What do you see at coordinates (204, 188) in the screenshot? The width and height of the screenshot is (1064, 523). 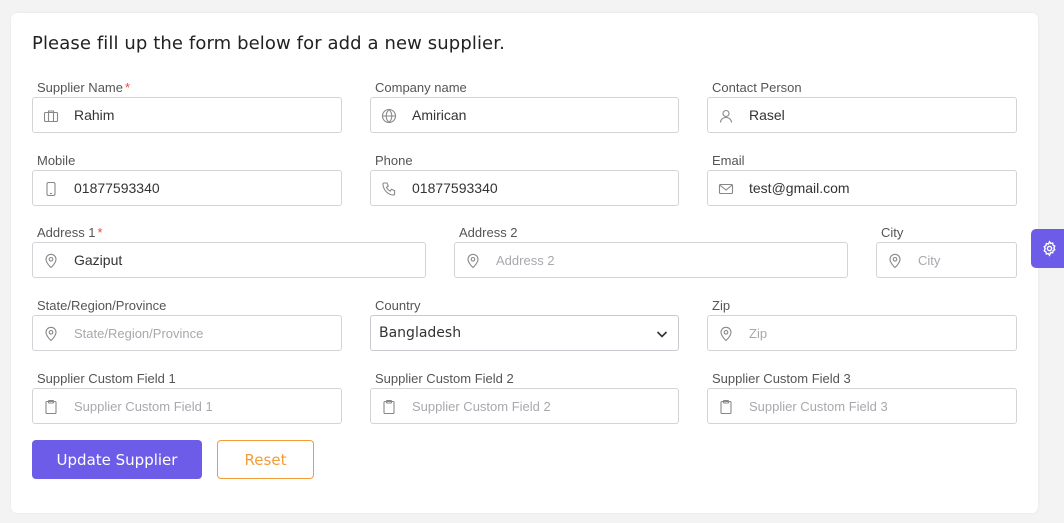 I see `mobile-input` at bounding box center [204, 188].